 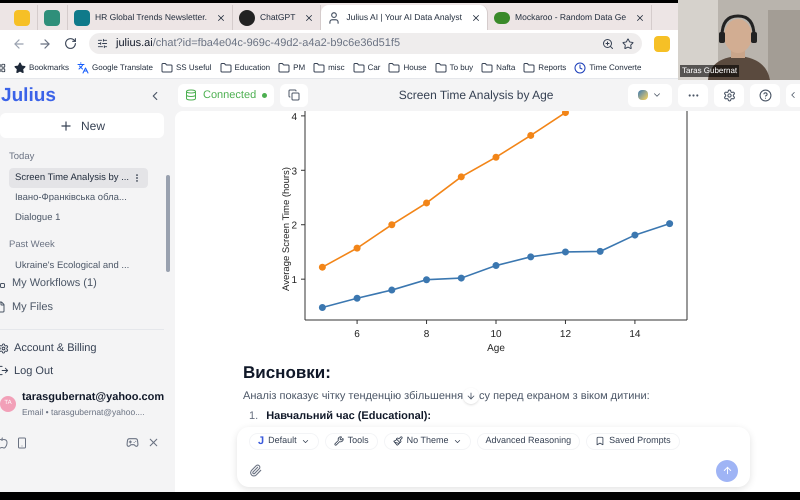 What do you see at coordinates (339, 441) in the screenshot?
I see `wrench-icon` at bounding box center [339, 441].